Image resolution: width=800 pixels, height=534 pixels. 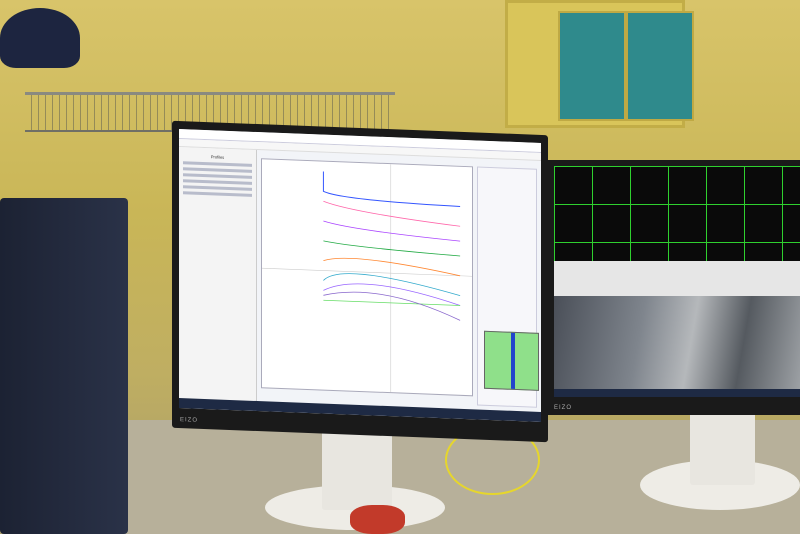 I want to click on profile-plot, so click(x=367, y=277).